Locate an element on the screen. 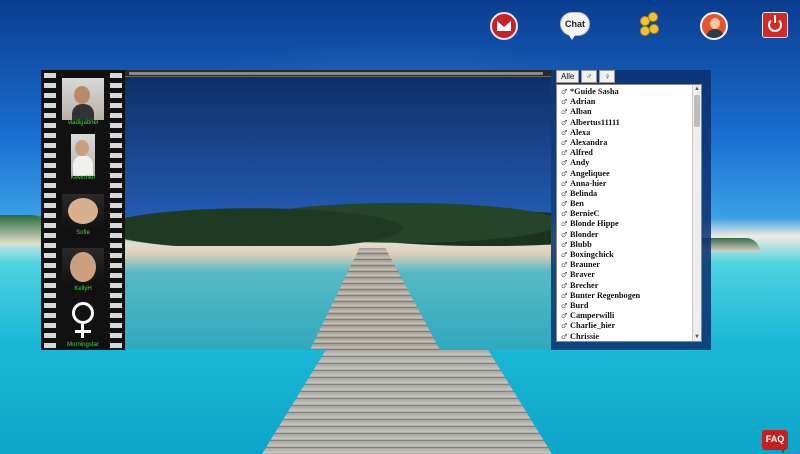 The image size is (800, 454). user-name: *Guide Sasha is located at coordinates (594, 91).